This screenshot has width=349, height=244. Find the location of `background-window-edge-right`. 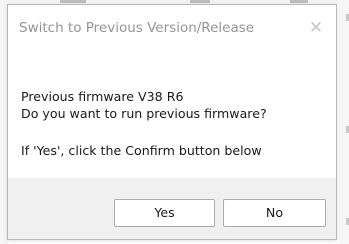

background-window-edge-right is located at coordinates (344, 122).